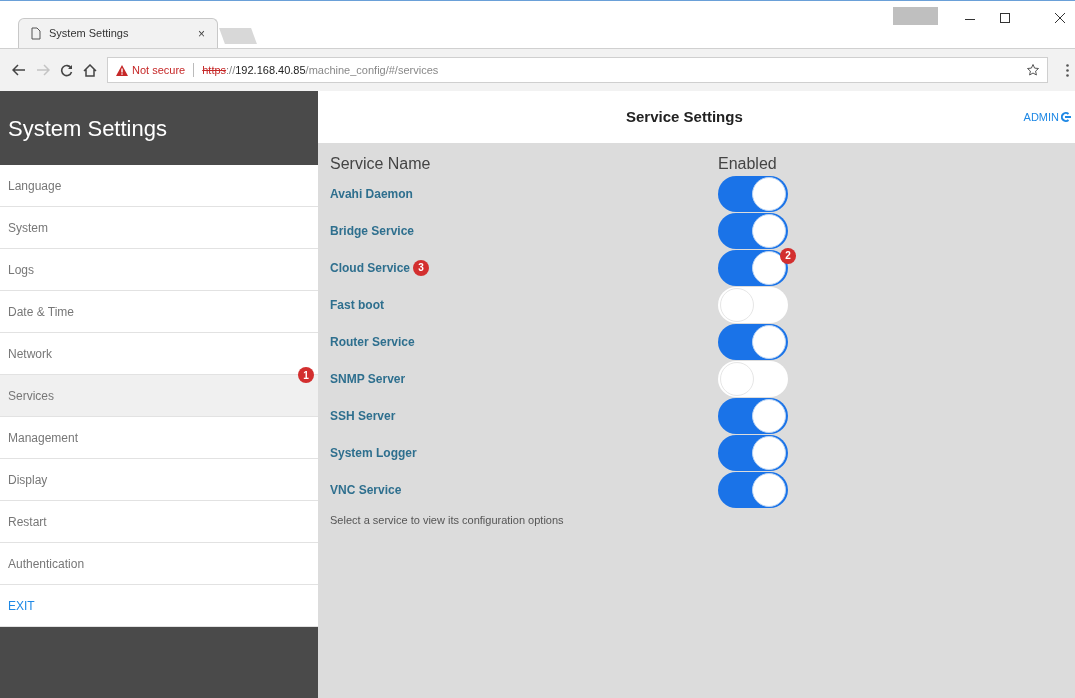  I want to click on column-header: Enabled, so click(748, 164).